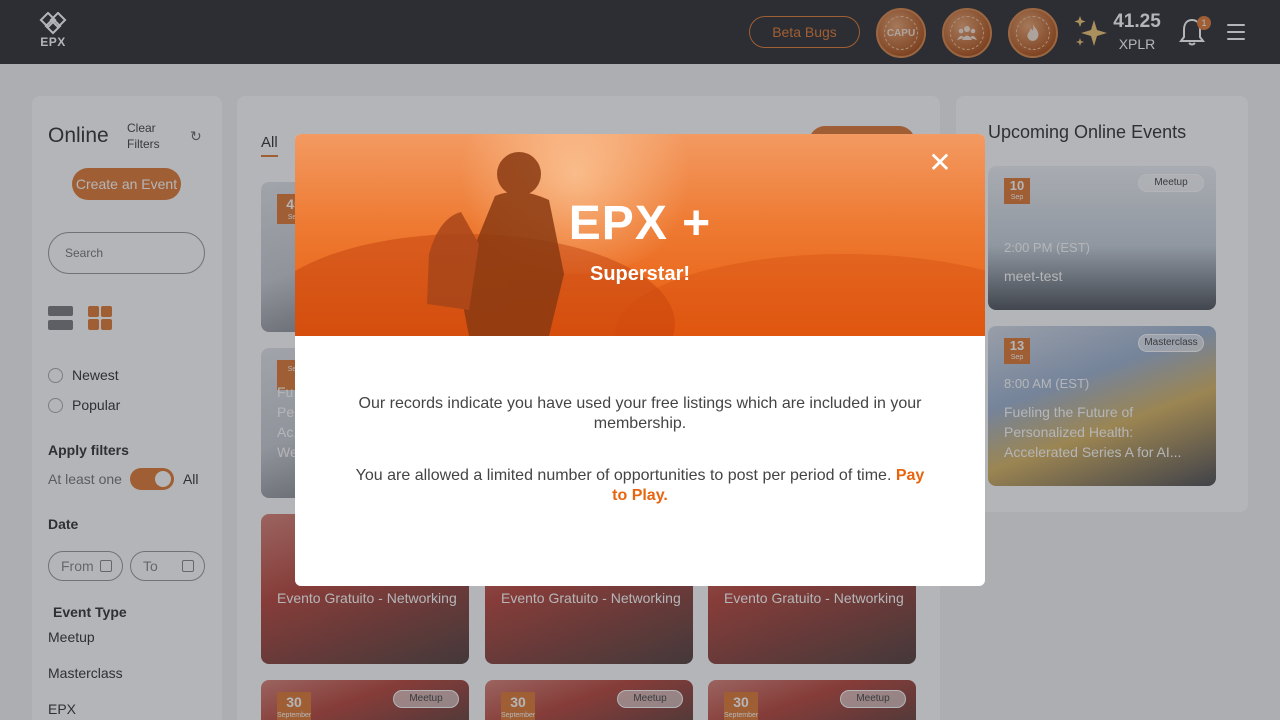  What do you see at coordinates (640, 223) in the screenshot?
I see `modal-title: EPX +` at bounding box center [640, 223].